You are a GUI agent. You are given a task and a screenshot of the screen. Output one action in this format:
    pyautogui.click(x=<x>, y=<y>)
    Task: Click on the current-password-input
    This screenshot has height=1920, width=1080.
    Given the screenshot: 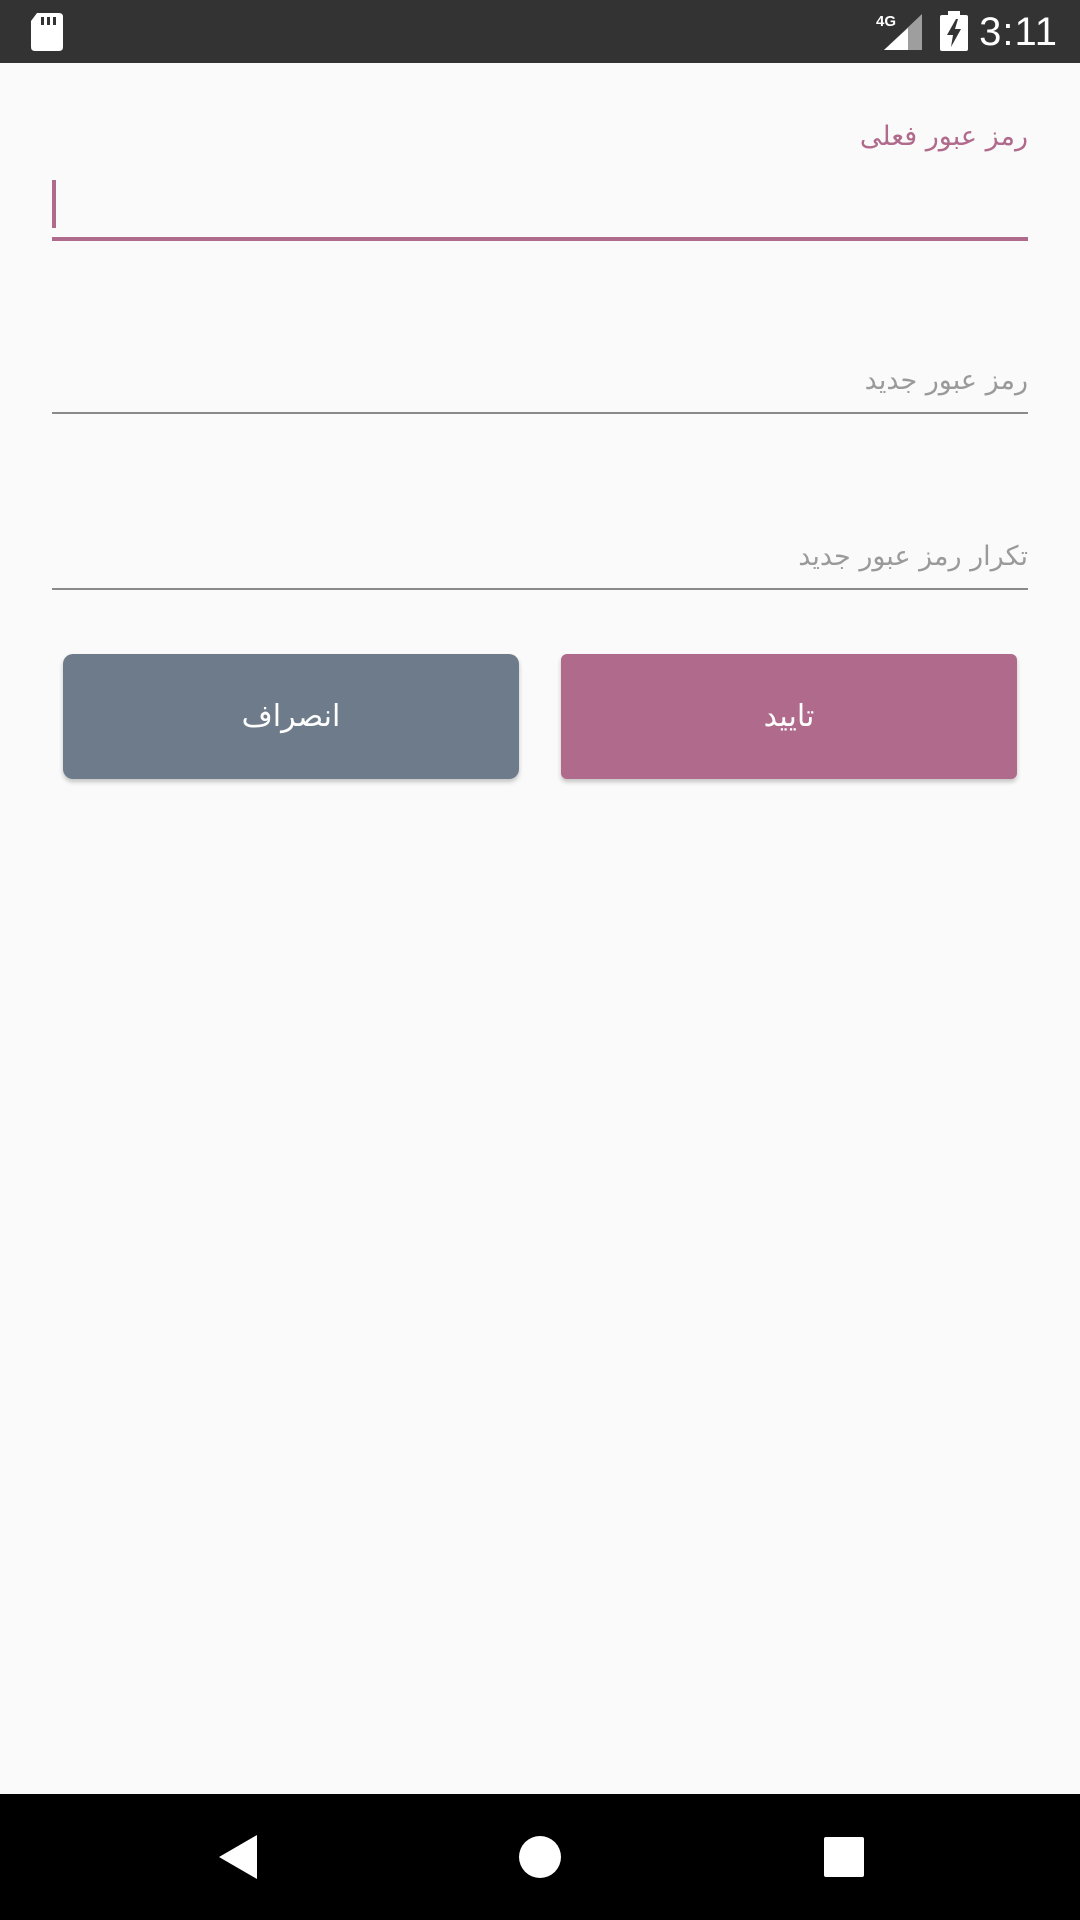 What is the action you would take?
    pyautogui.click(x=540, y=204)
    